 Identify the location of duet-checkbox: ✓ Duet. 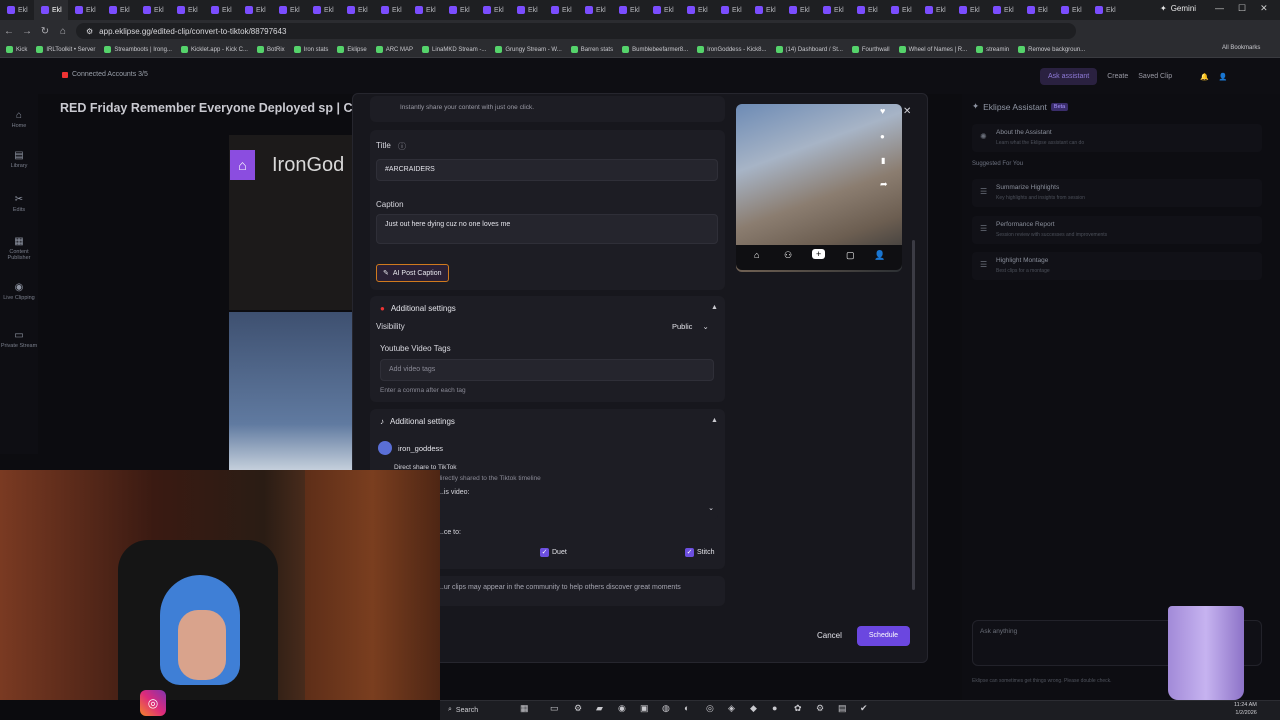
(553, 552).